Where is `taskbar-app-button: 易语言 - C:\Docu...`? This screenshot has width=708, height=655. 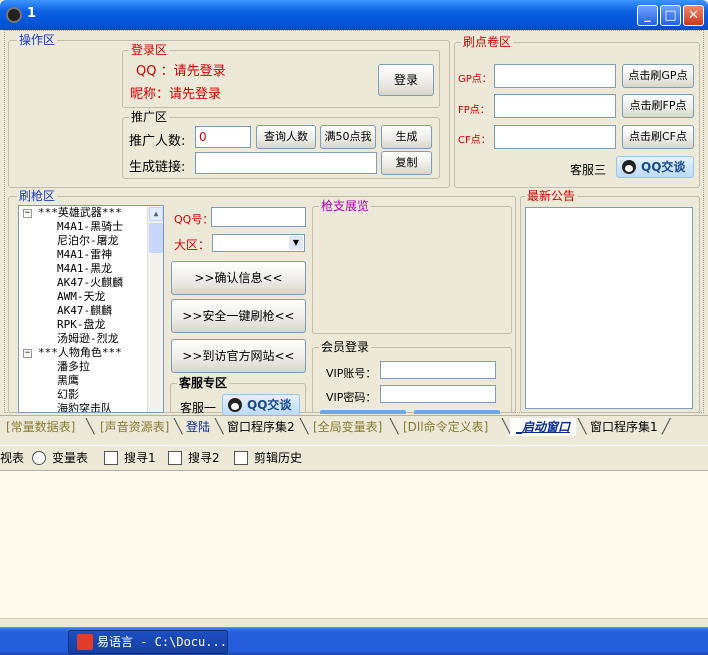 taskbar-app-button: 易语言 - C:\Docu... is located at coordinates (148, 642).